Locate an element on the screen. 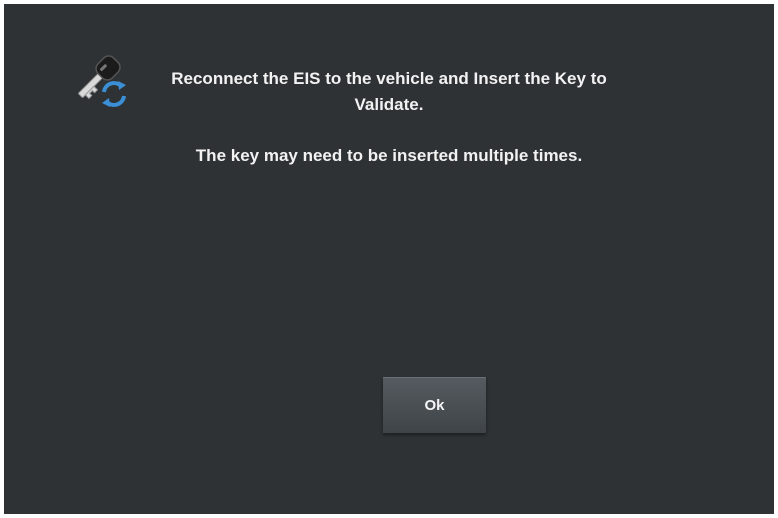 The width and height of the screenshot is (778, 518). ok-button: Ok is located at coordinates (434, 405).